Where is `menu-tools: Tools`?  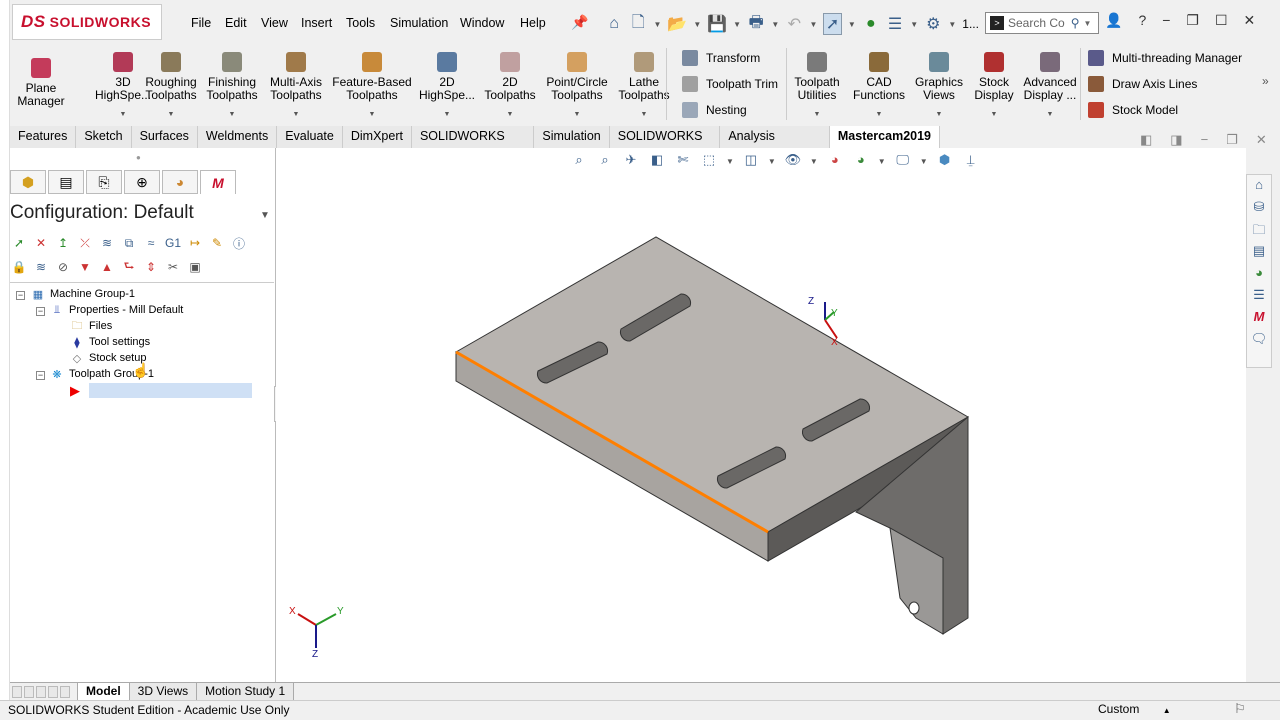
menu-tools: Tools is located at coordinates (360, 23).